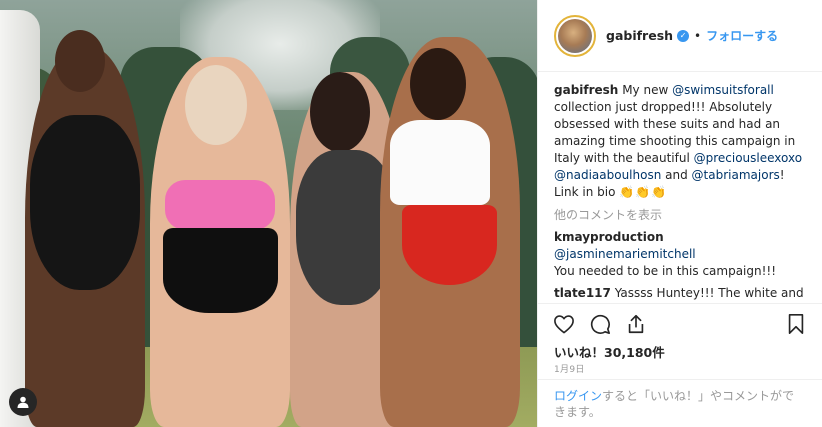 This screenshot has width=822, height=427. What do you see at coordinates (340, 112) in the screenshot?
I see `photo-model-3-head` at bounding box center [340, 112].